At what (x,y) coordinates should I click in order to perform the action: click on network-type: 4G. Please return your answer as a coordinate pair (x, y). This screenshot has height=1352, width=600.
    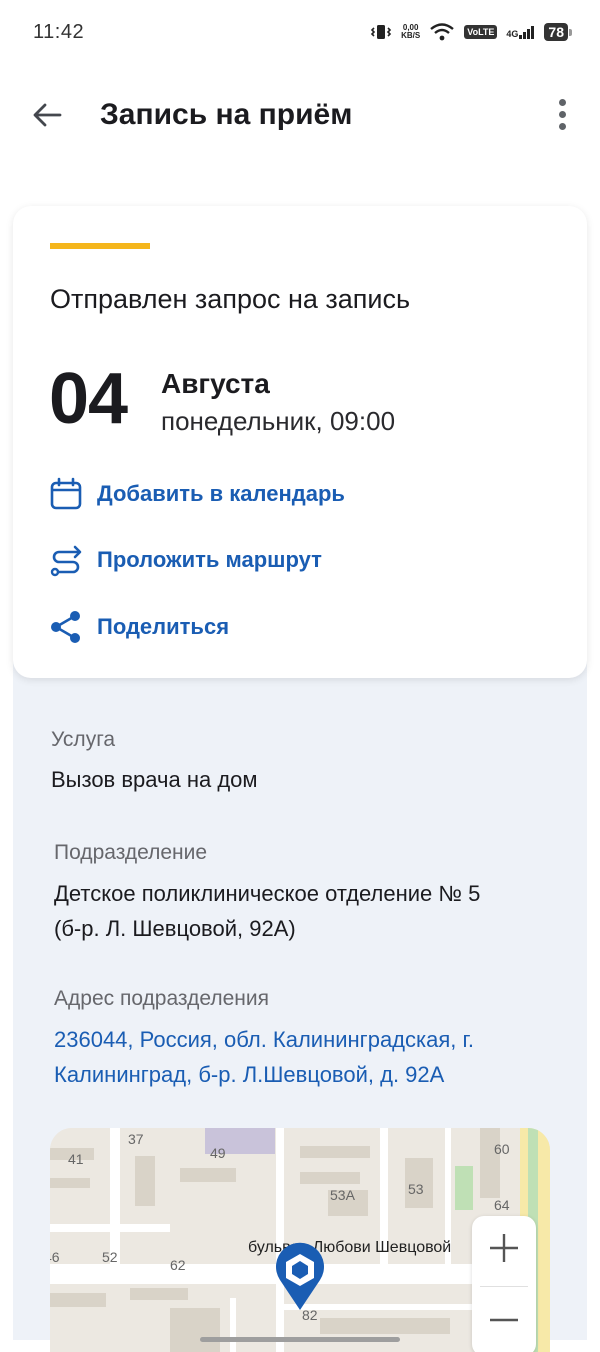
    Looking at the image, I should click on (512, 34).